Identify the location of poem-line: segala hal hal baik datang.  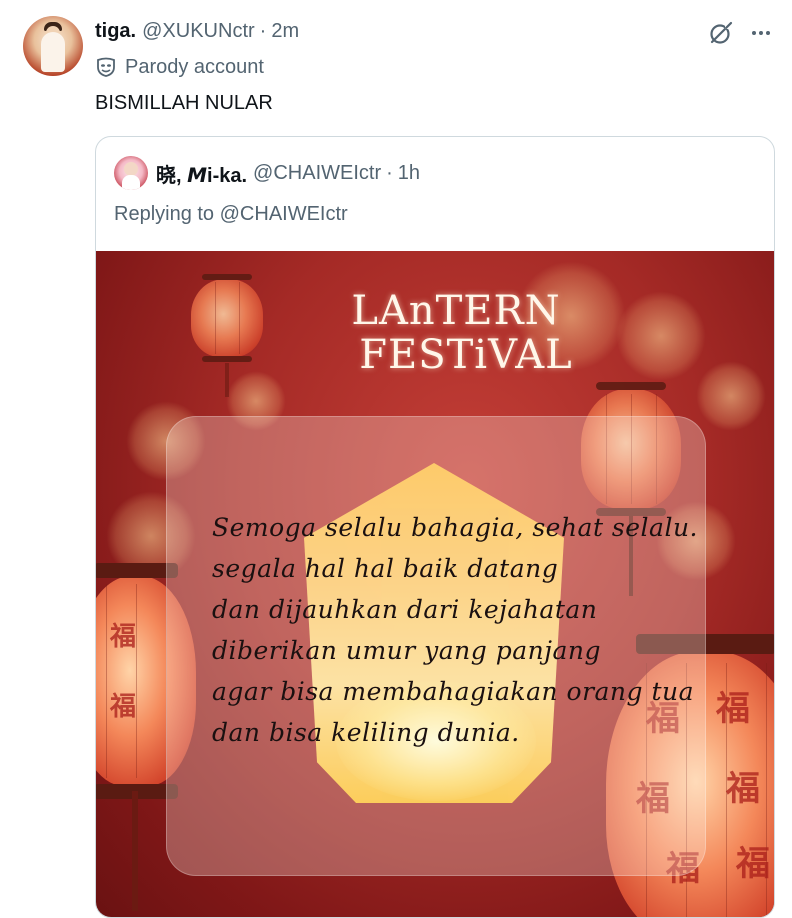
(385, 568).